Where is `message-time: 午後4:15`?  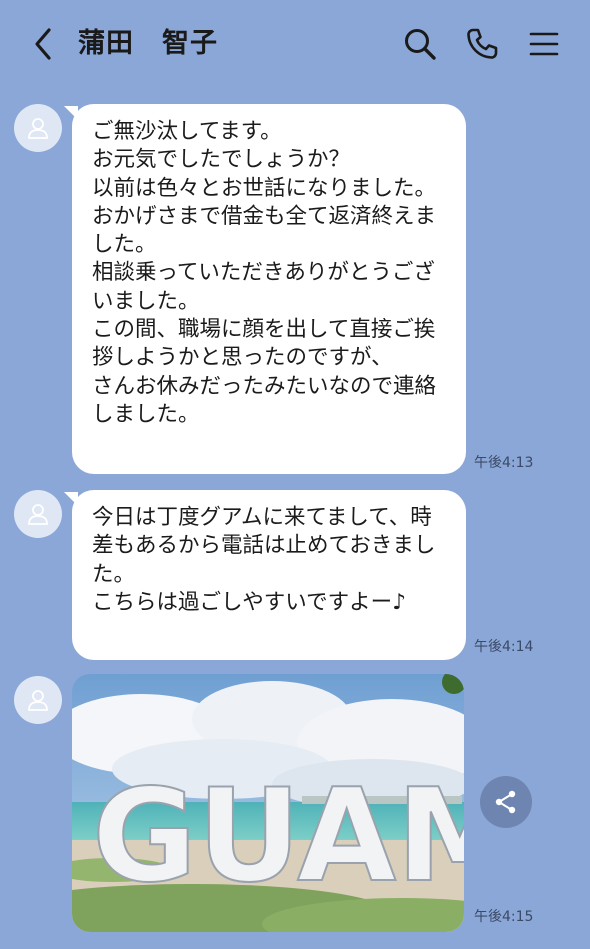 message-time: 午後4:15 is located at coordinates (504, 917).